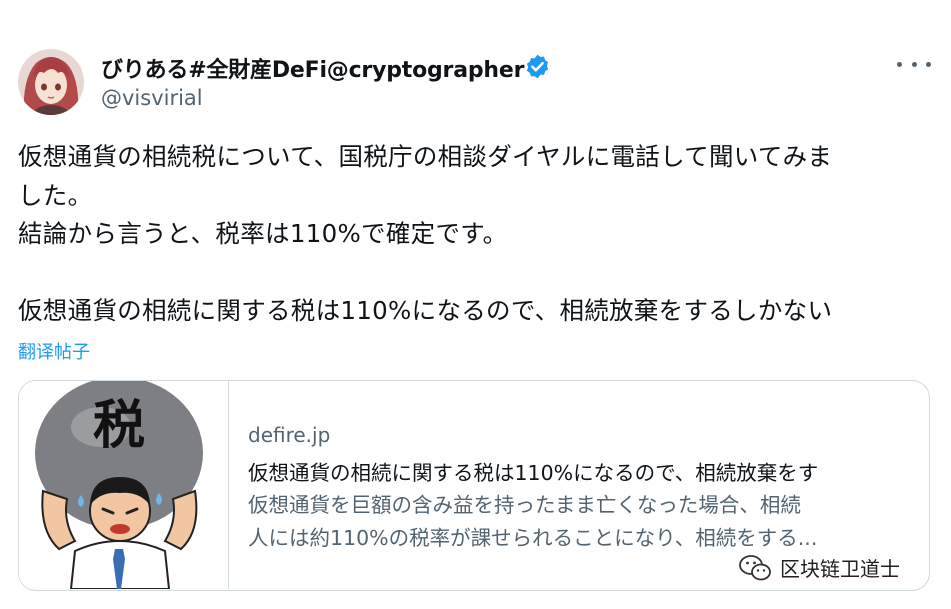  Describe the element at coordinates (263, 233) in the screenshot. I see `tweet-text-line: 結論から言うと、税率は110%で確定です。` at that location.